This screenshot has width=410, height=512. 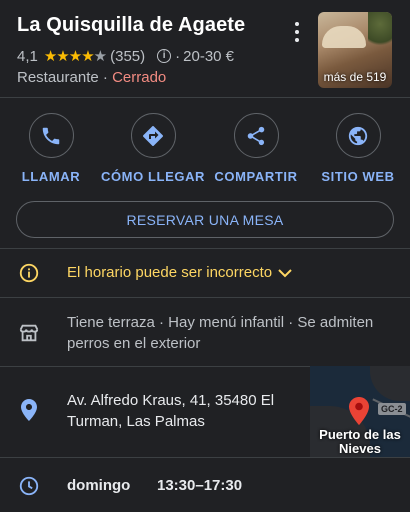 I want to click on open-status: Cerrado, so click(x=139, y=77).